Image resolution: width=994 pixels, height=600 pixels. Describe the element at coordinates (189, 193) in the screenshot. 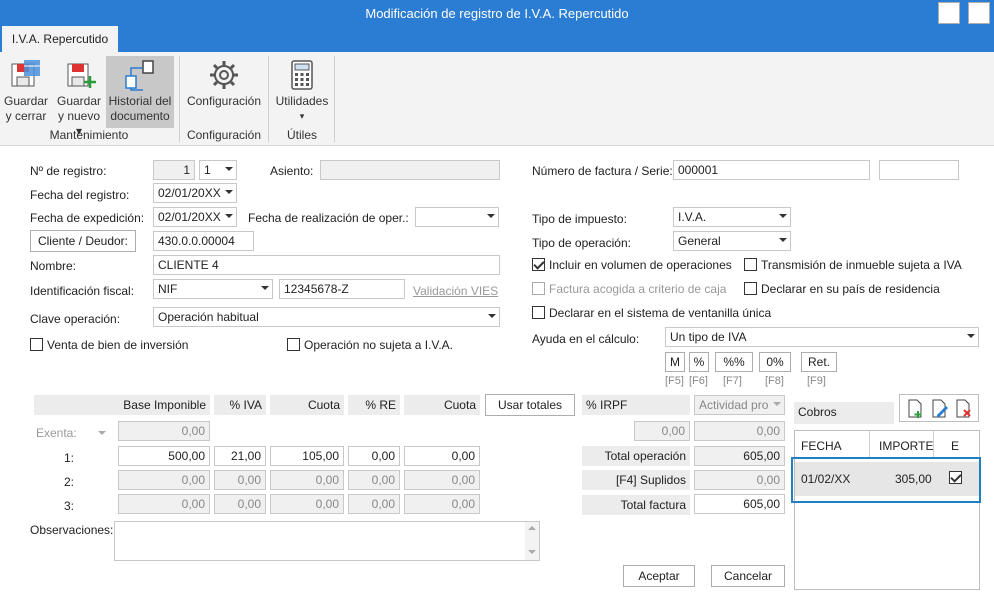

I see `fecha-registro-value: 02/01/20XX` at that location.